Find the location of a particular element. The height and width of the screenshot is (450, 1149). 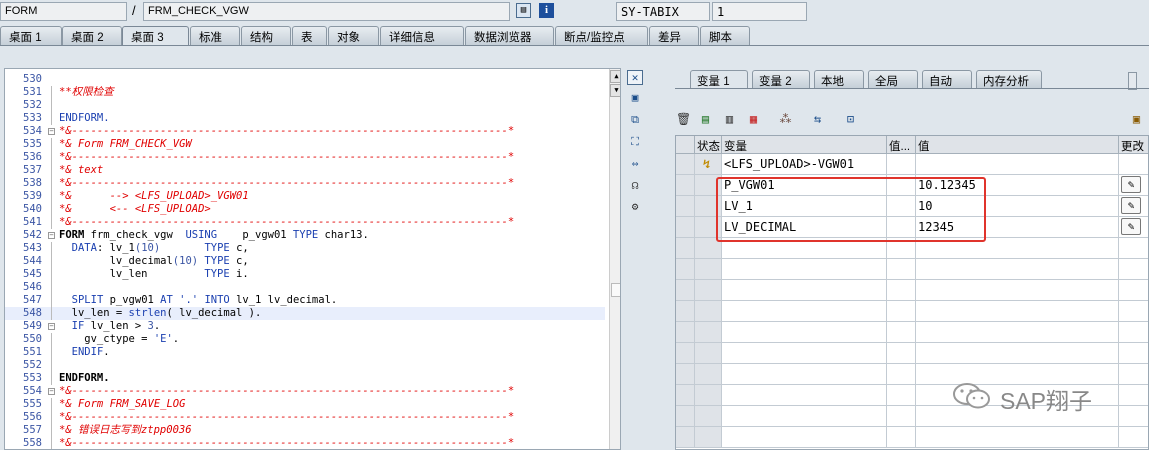

code-line: 543 DATA: lv_1(10) TYPE c, is located at coordinates (305, 248).